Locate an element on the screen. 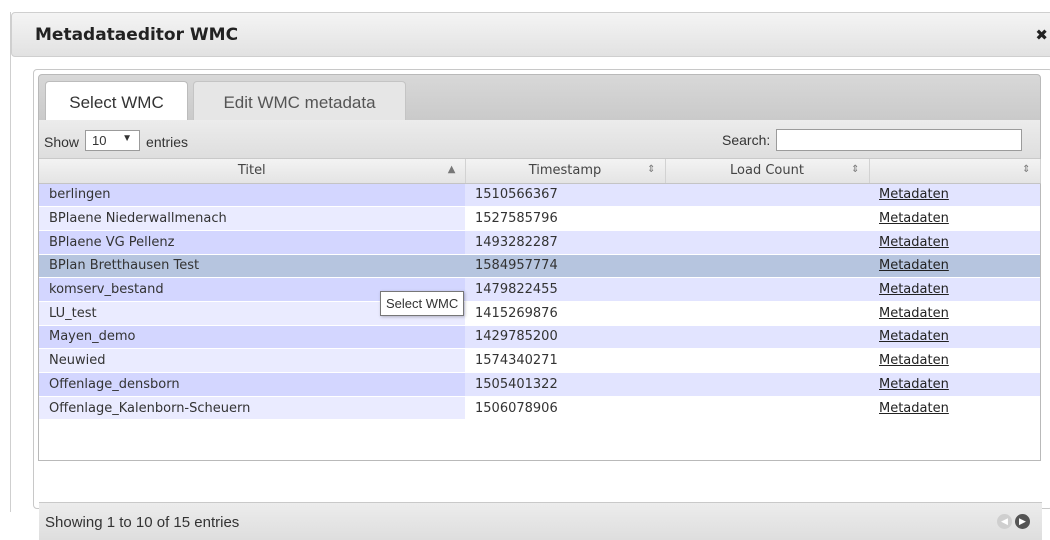 Image resolution: width=1050 pixels, height=540 pixels. table-row: Neuwied 1574340271 Metadaten is located at coordinates (539, 360).